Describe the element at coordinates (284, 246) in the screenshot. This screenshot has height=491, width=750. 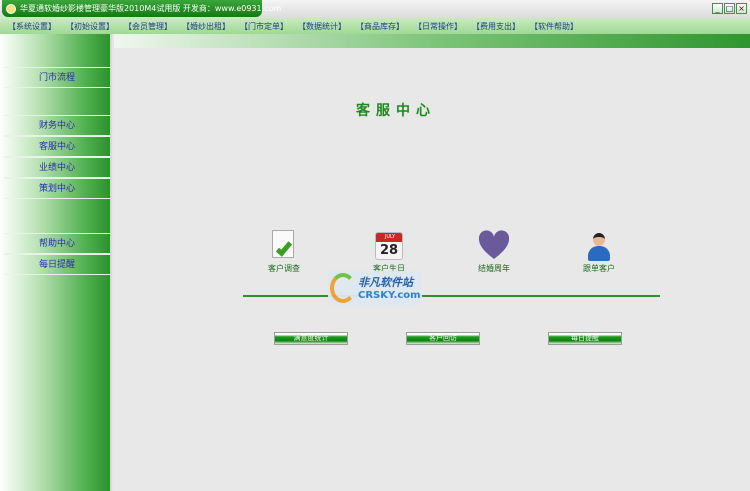
I see `document-check-icon` at that location.